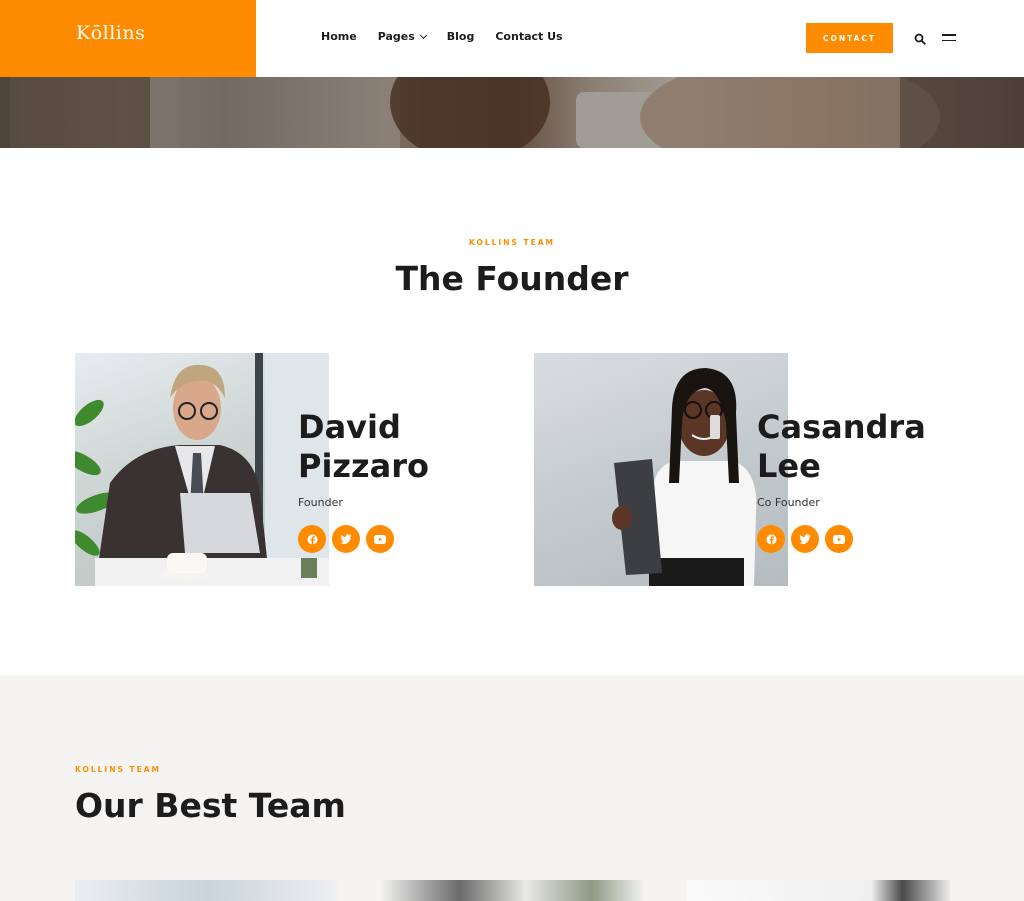 The image size is (1024, 901). I want to click on nav-blog: Blog, so click(461, 36).